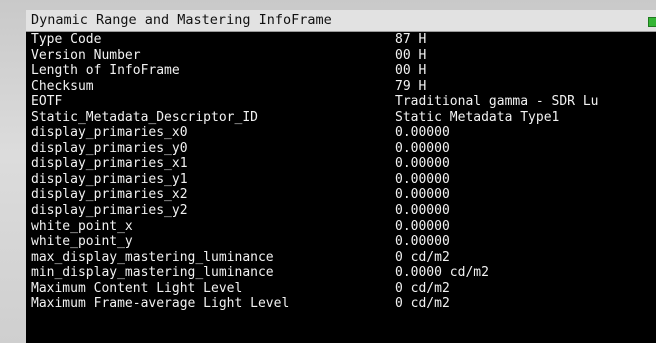 This screenshot has width=656, height=343. I want to click on field-label: display_primaries_y2, so click(109, 211).